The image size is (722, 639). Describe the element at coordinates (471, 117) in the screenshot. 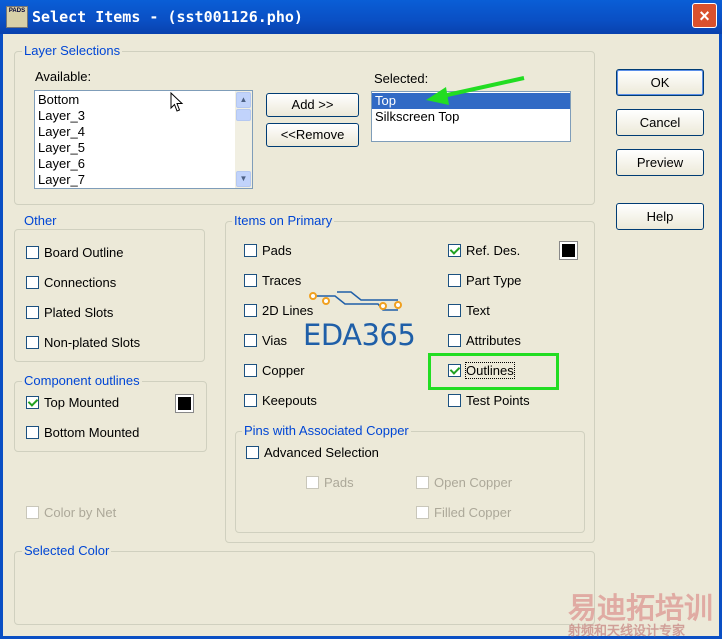

I see `list-item: Silkscreen Top` at that location.